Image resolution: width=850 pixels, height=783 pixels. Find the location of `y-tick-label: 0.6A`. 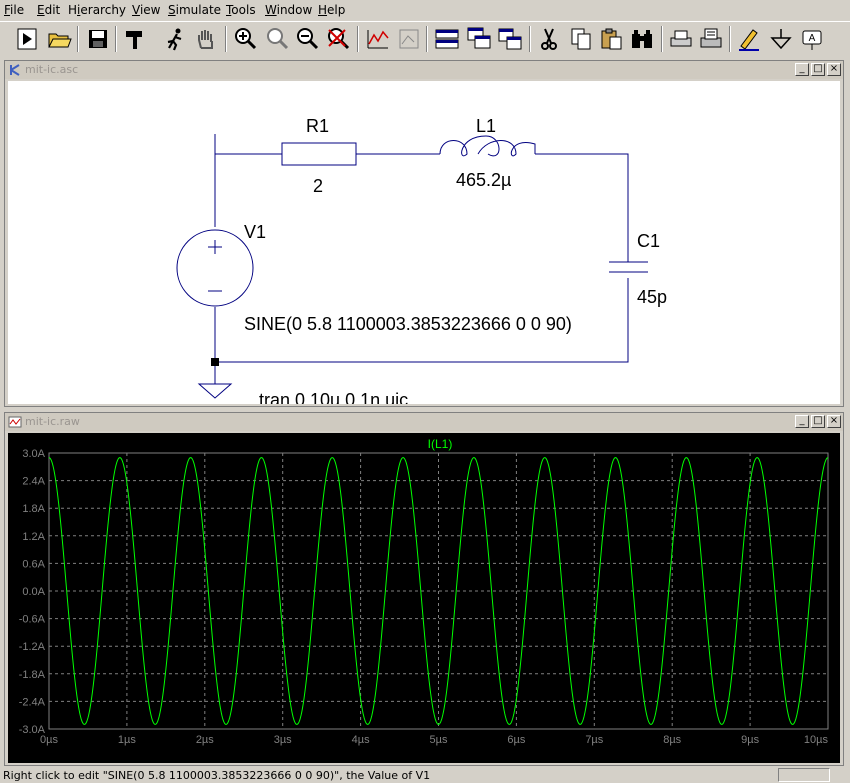

y-tick-label: 0.6A is located at coordinates (33, 564).